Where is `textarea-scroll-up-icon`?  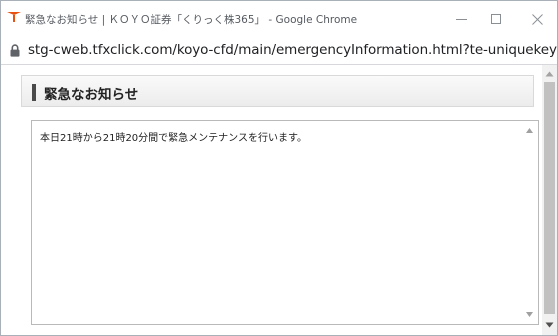
textarea-scroll-up-icon is located at coordinates (529, 130).